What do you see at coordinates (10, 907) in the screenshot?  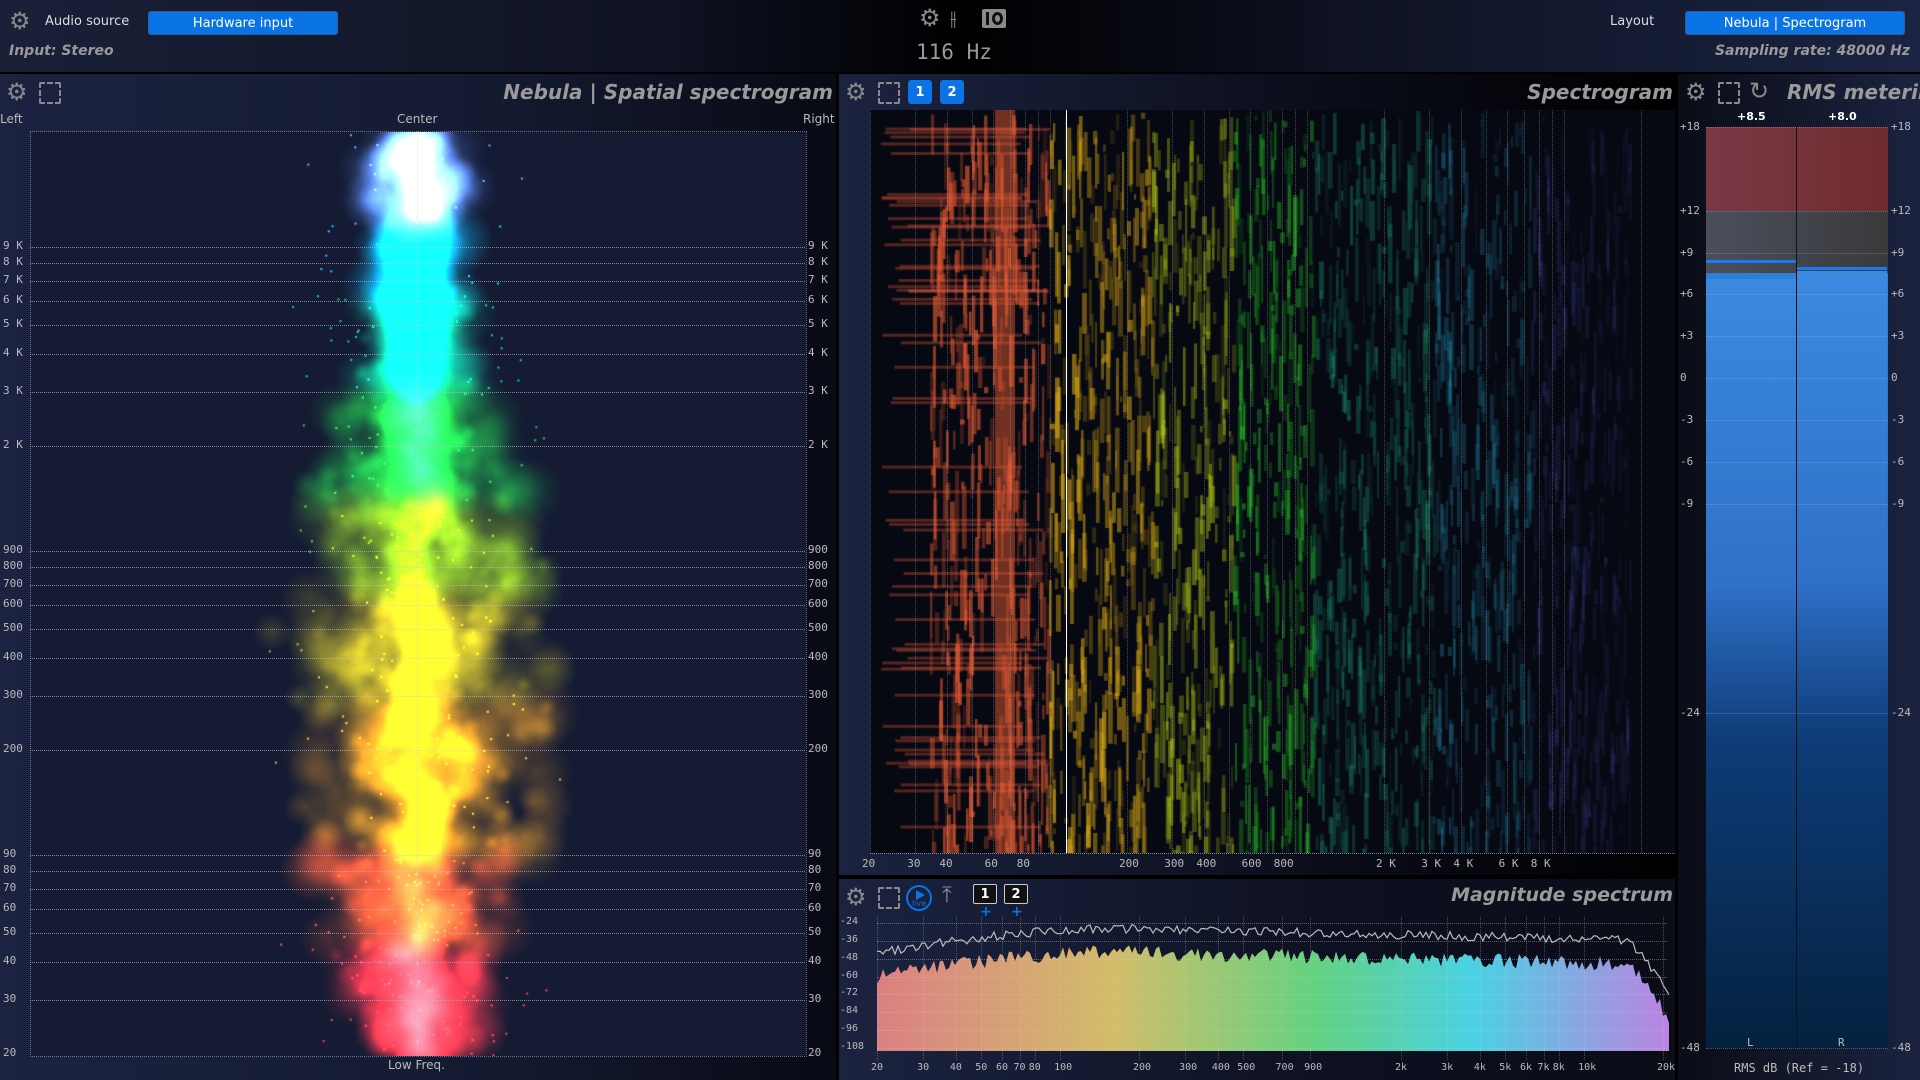 I see `freq-tick-left: 60` at bounding box center [10, 907].